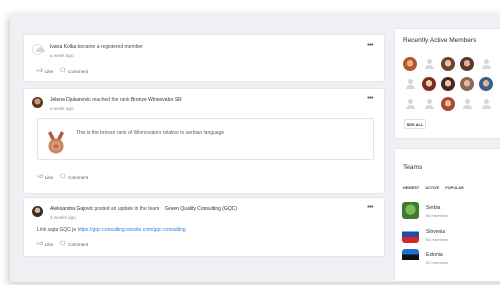 This screenshot has width=500, height=285. What do you see at coordinates (201, 209) in the screenshot?
I see `team-link: Green Quality Consulting (GQC)` at bounding box center [201, 209].